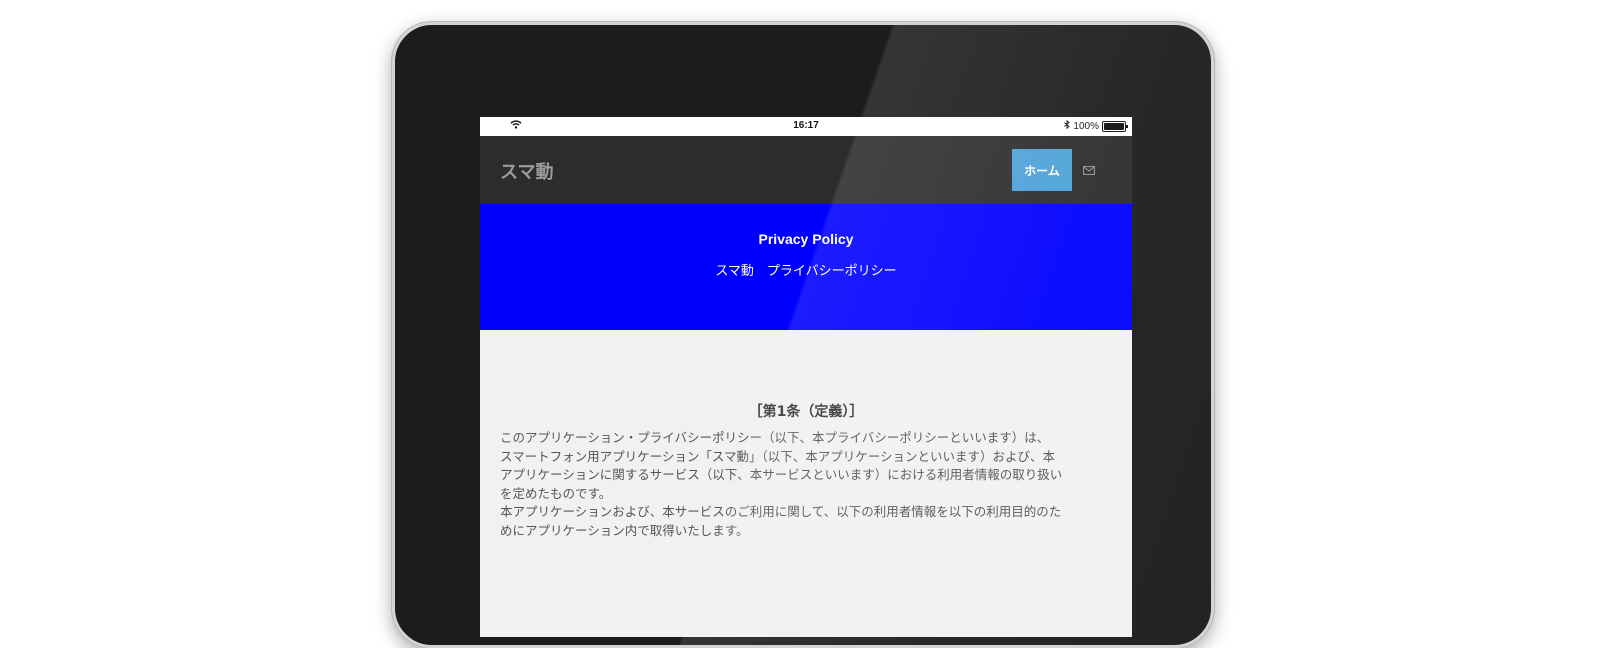 This screenshot has height=648, width=1600. What do you see at coordinates (1067, 125) in the screenshot?
I see `bluetooth-icon` at bounding box center [1067, 125].